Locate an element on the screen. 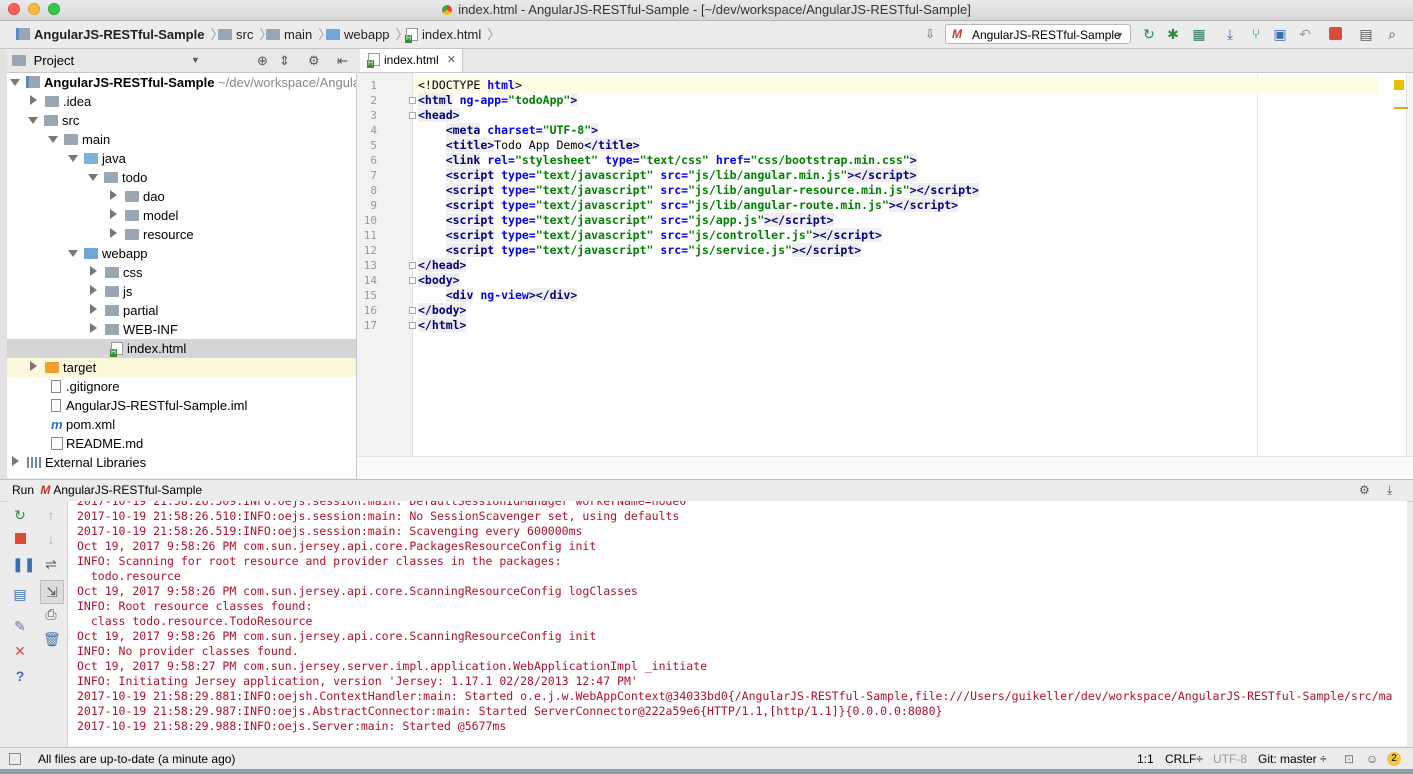  caret-position: 1:1 is located at coordinates (1145, 759).